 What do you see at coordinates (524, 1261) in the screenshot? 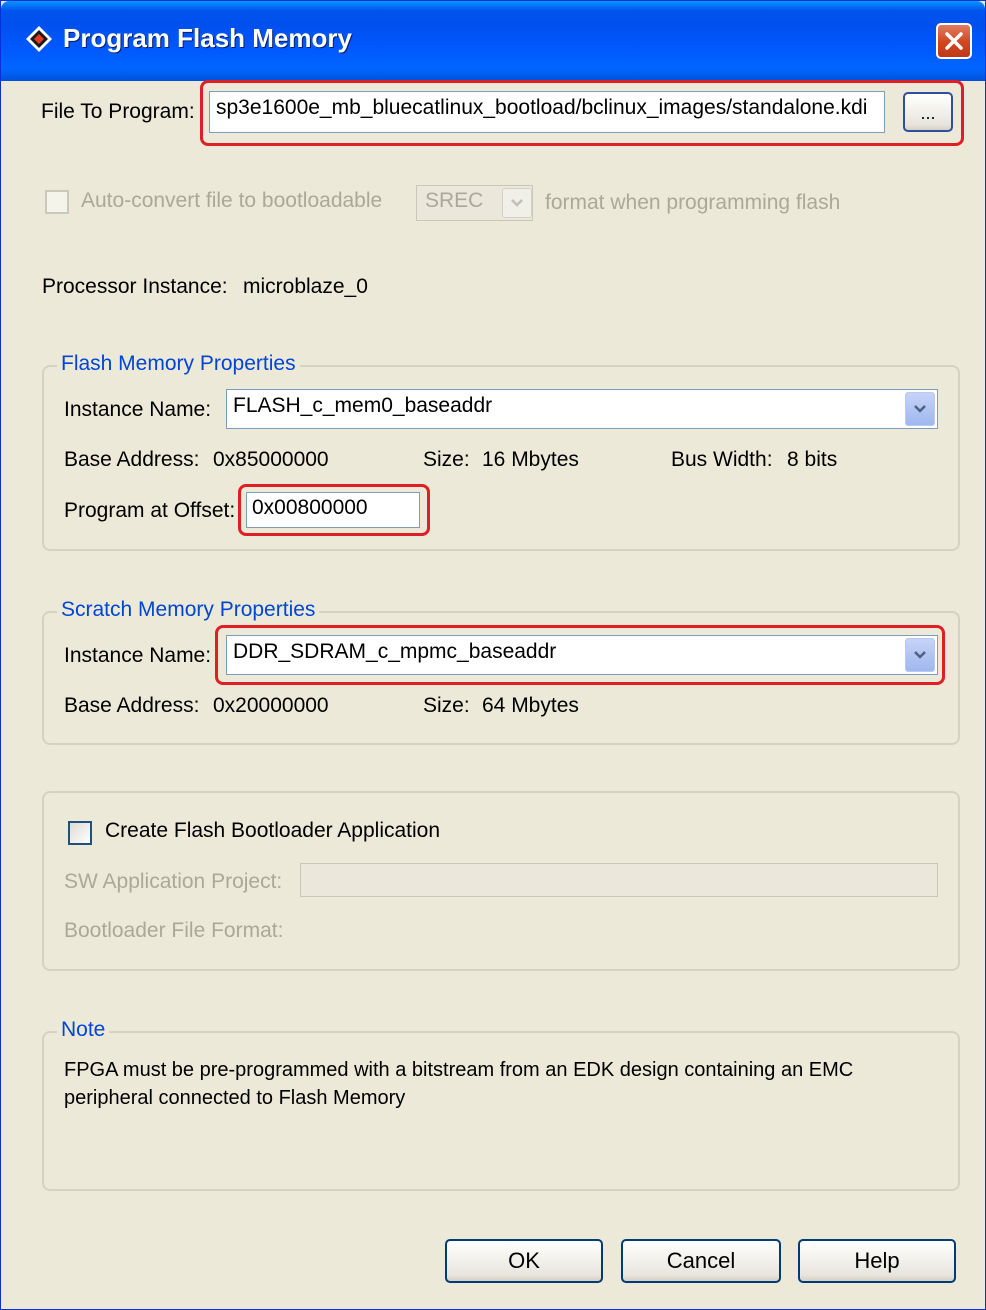
I see `ok-button: OK` at bounding box center [524, 1261].